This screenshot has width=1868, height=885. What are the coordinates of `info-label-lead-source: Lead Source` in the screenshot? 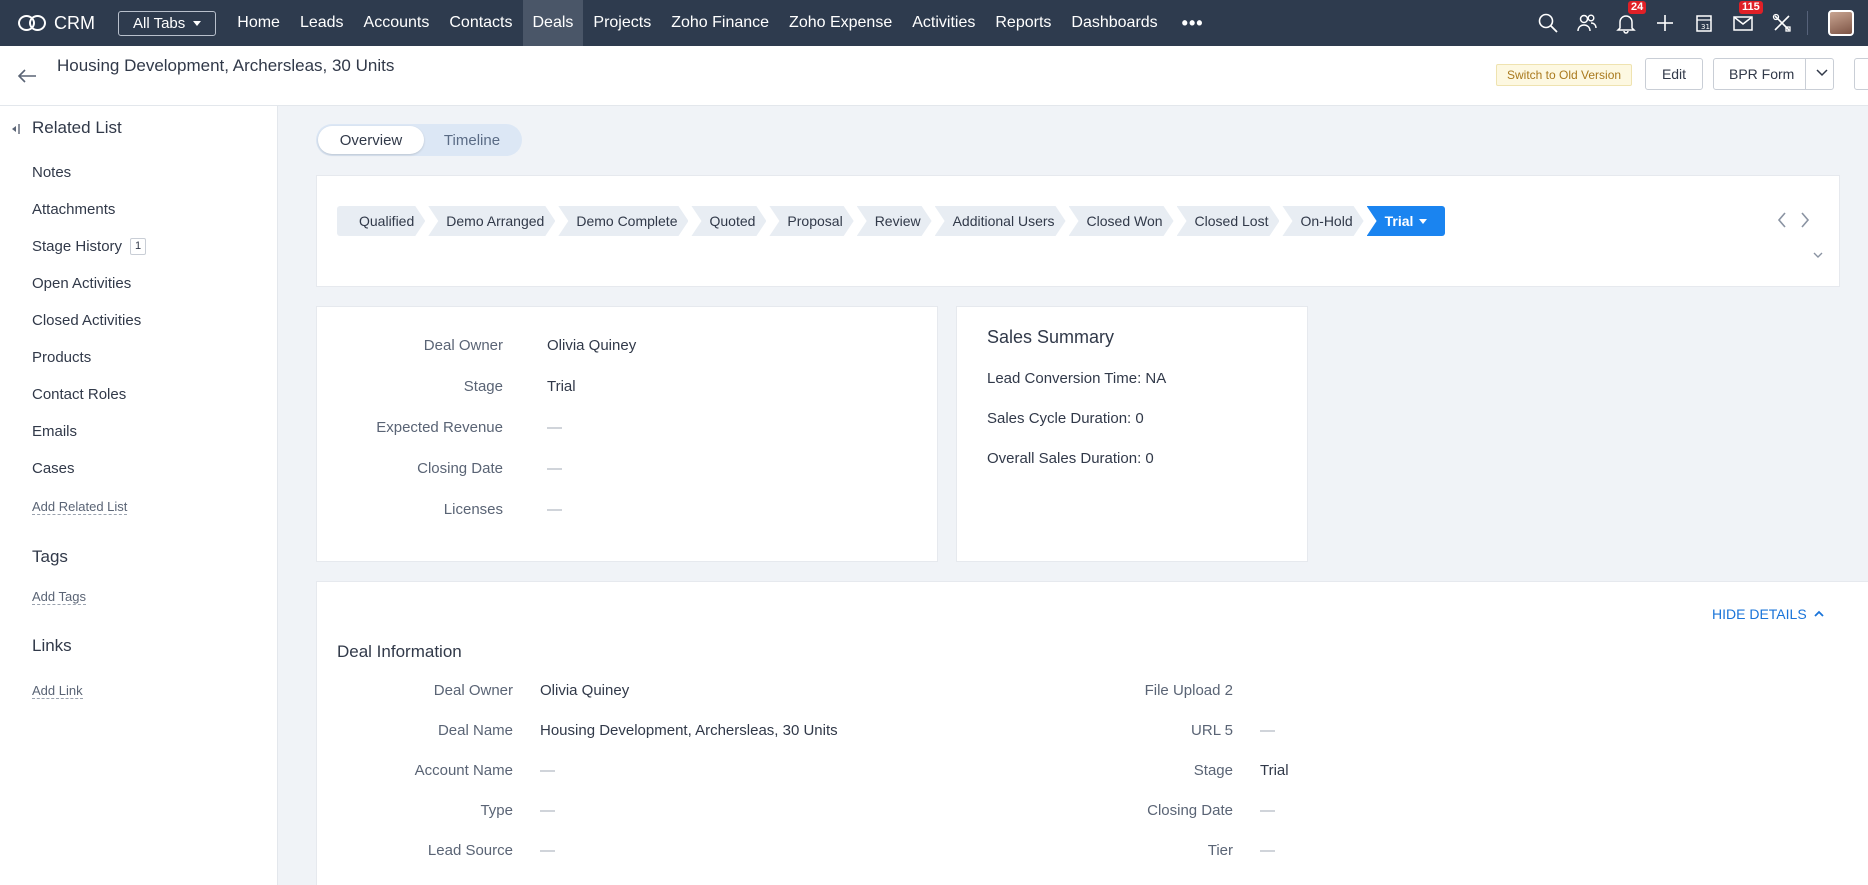 It's located at (470, 850).